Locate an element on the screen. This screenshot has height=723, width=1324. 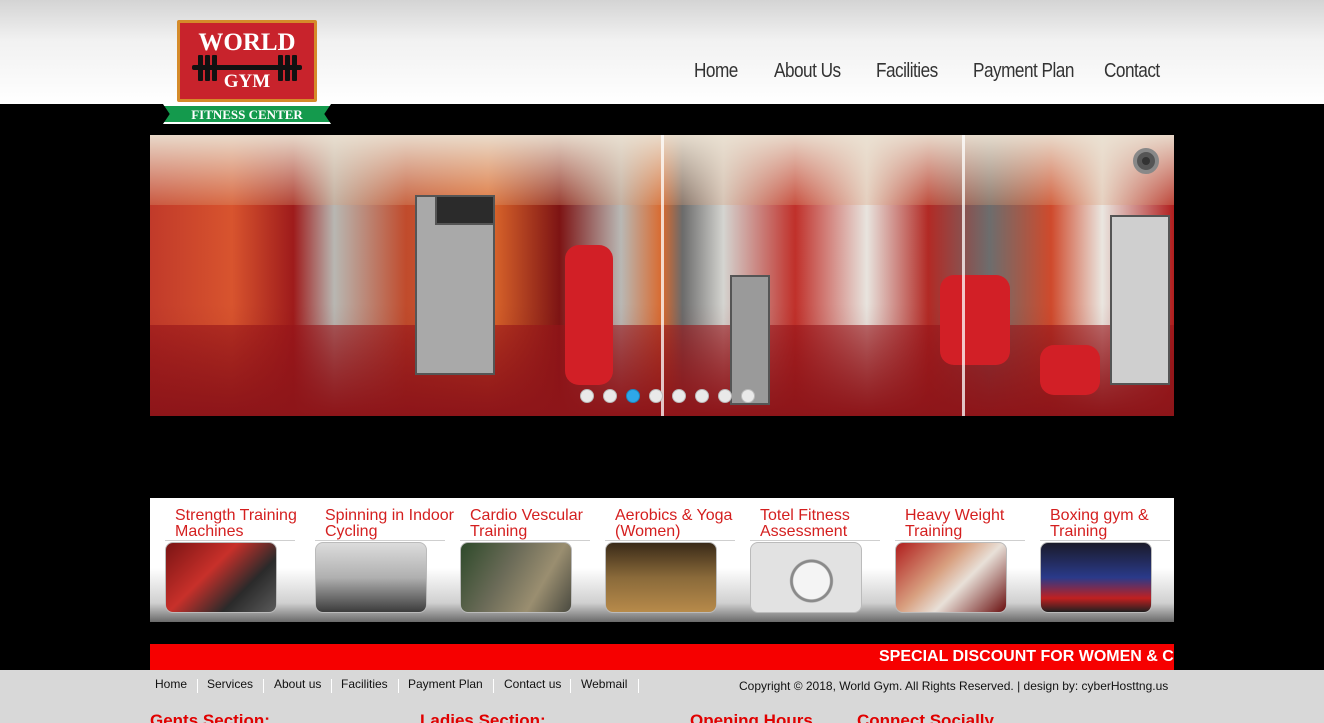
service-title: Aerobics & Yoga (Women) is located at coordinates (674, 523).